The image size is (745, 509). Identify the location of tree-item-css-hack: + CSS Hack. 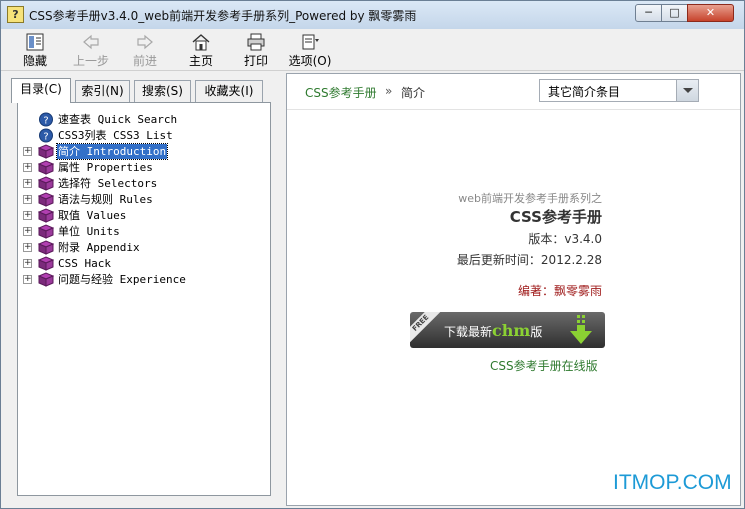
(143, 264).